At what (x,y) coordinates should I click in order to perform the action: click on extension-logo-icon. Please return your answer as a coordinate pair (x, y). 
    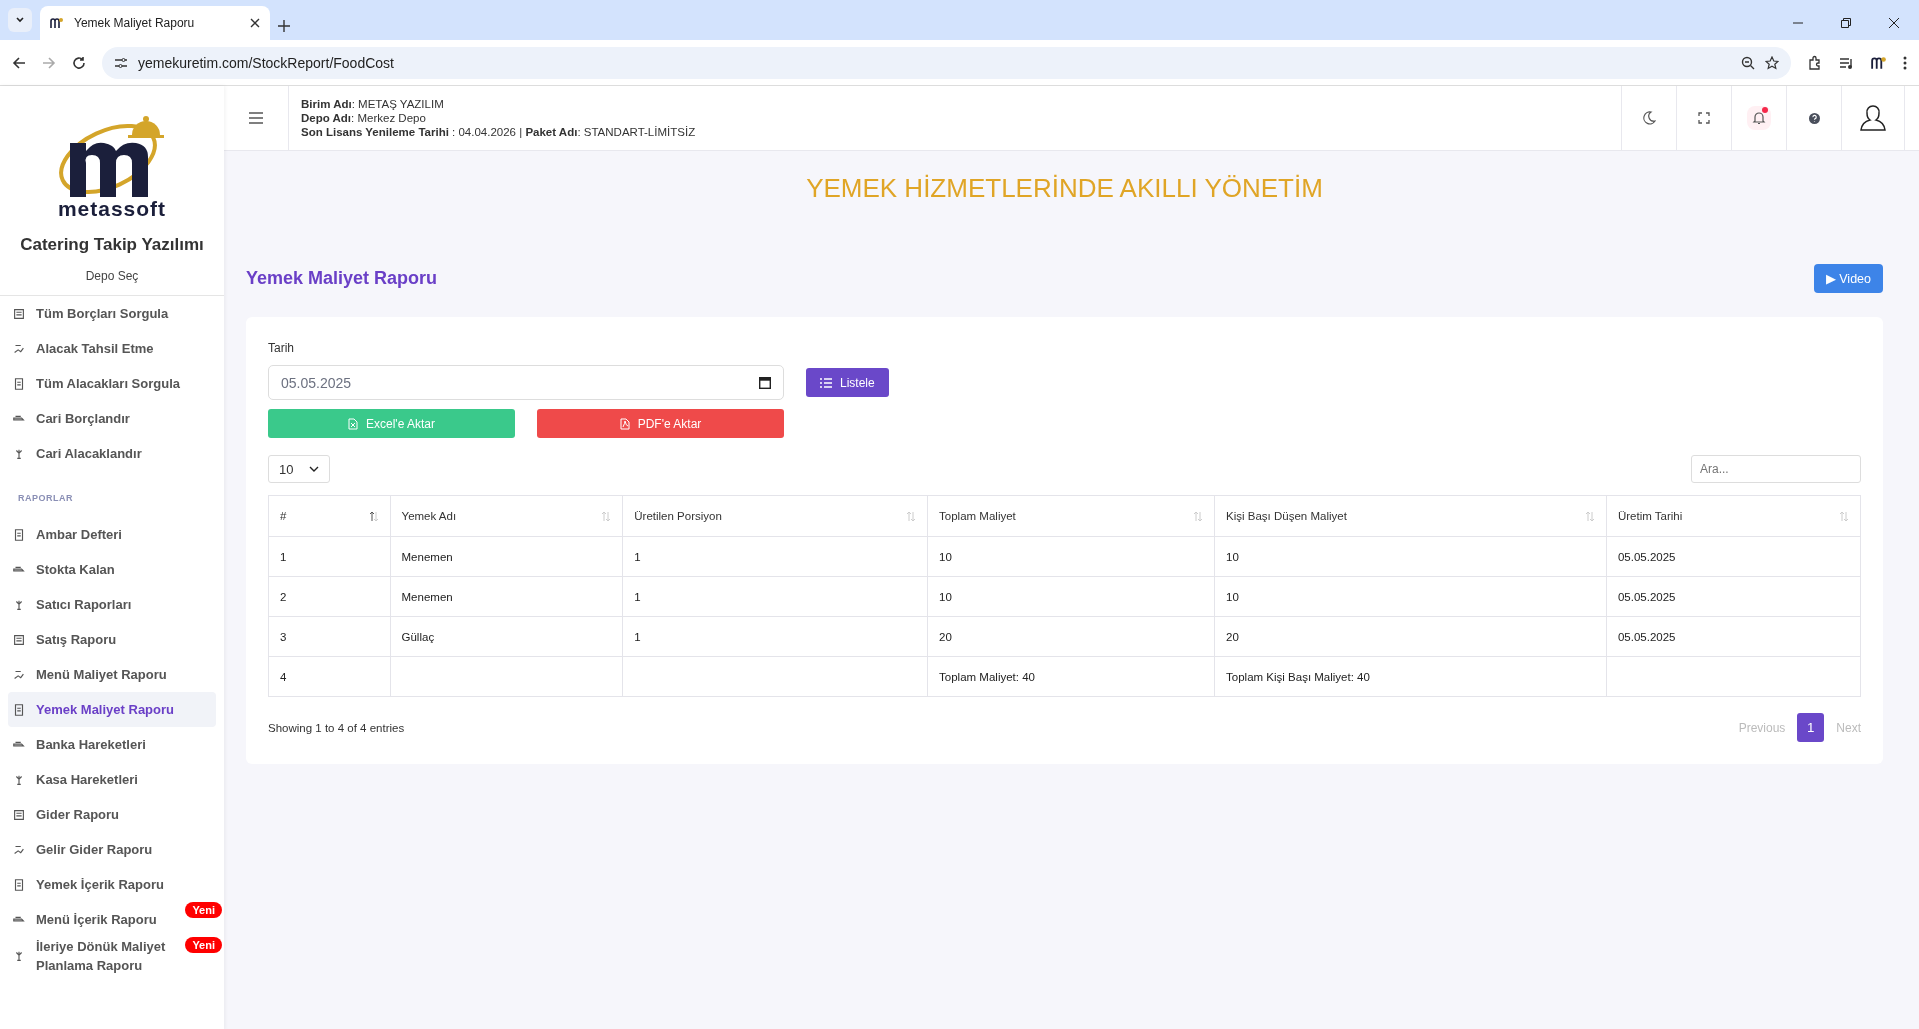
    Looking at the image, I should click on (1879, 62).